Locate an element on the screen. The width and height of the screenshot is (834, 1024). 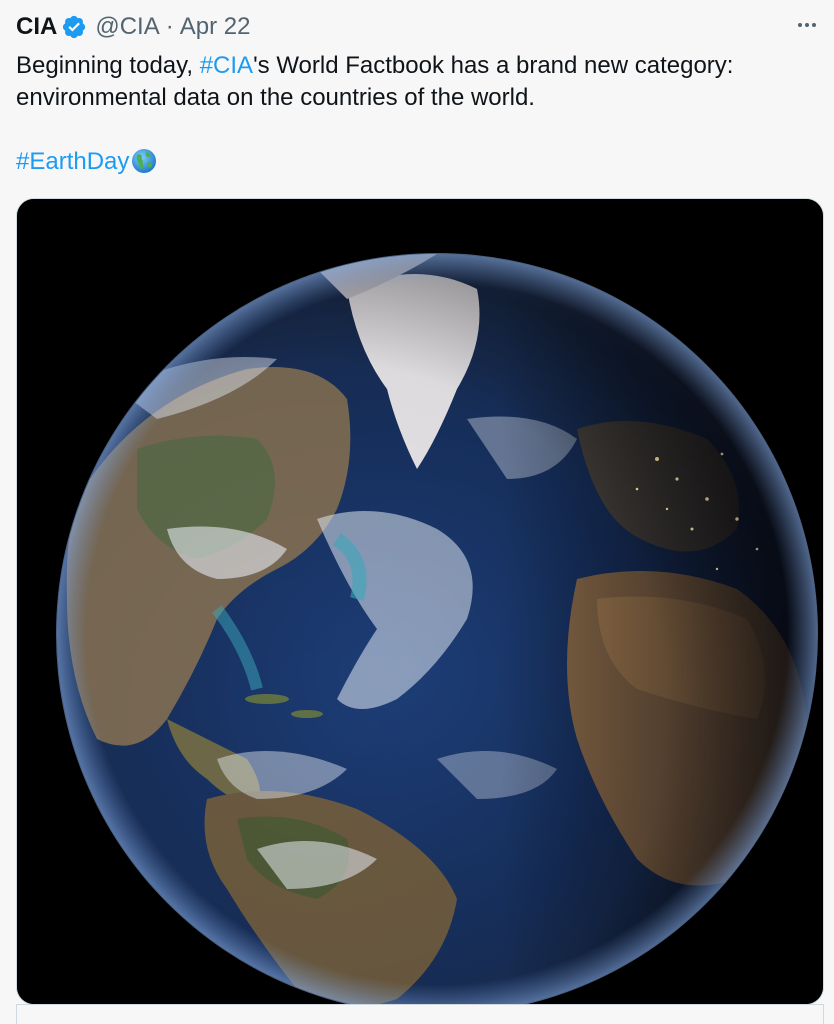
author-handle: @CIA is located at coordinates (127, 27).